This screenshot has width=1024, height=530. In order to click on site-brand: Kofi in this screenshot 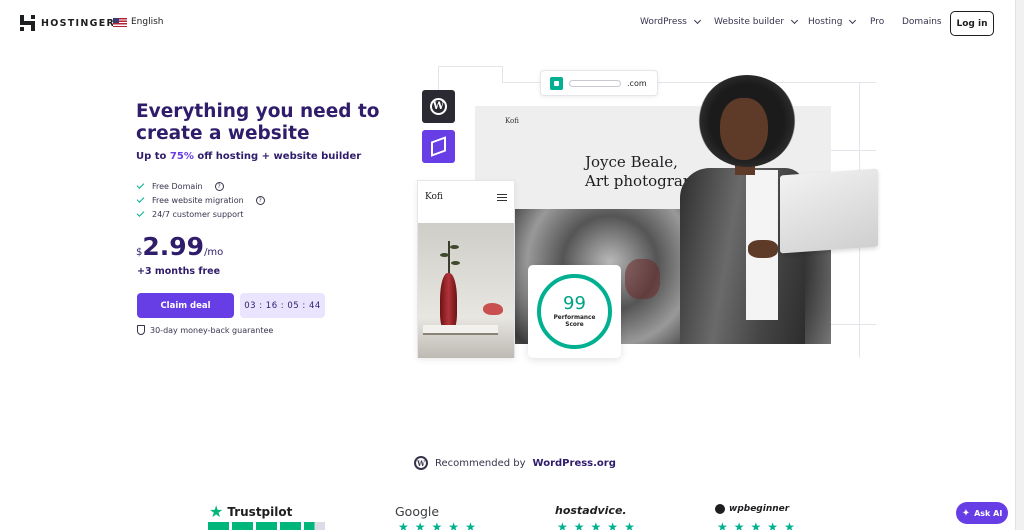, I will do `click(512, 121)`.